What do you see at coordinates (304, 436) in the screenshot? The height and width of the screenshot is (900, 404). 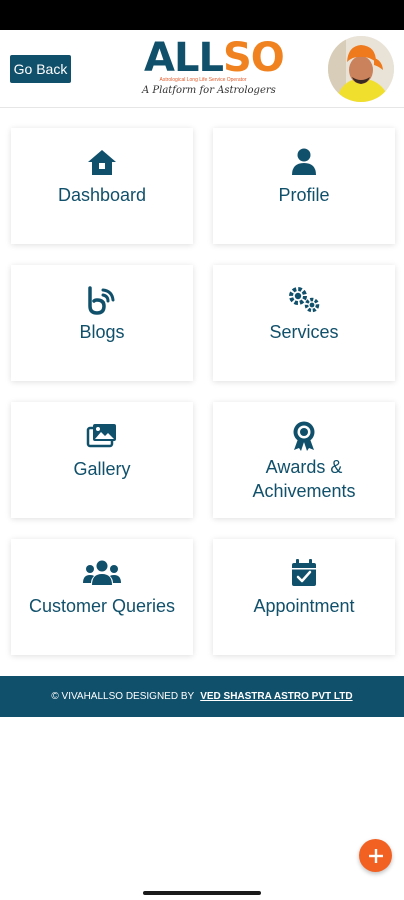 I see `award-icon` at bounding box center [304, 436].